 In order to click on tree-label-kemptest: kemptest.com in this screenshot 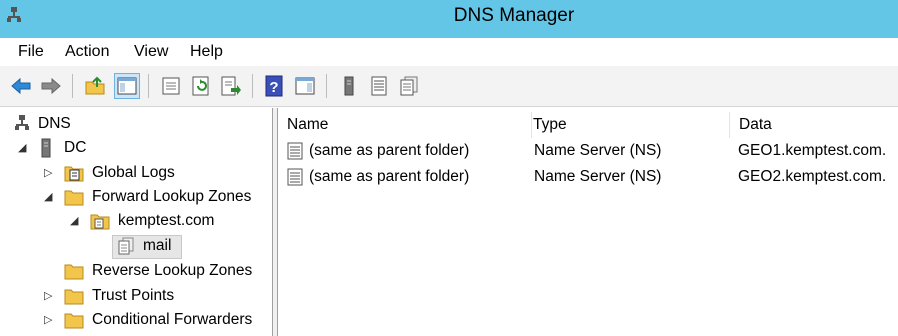, I will do `click(166, 220)`.